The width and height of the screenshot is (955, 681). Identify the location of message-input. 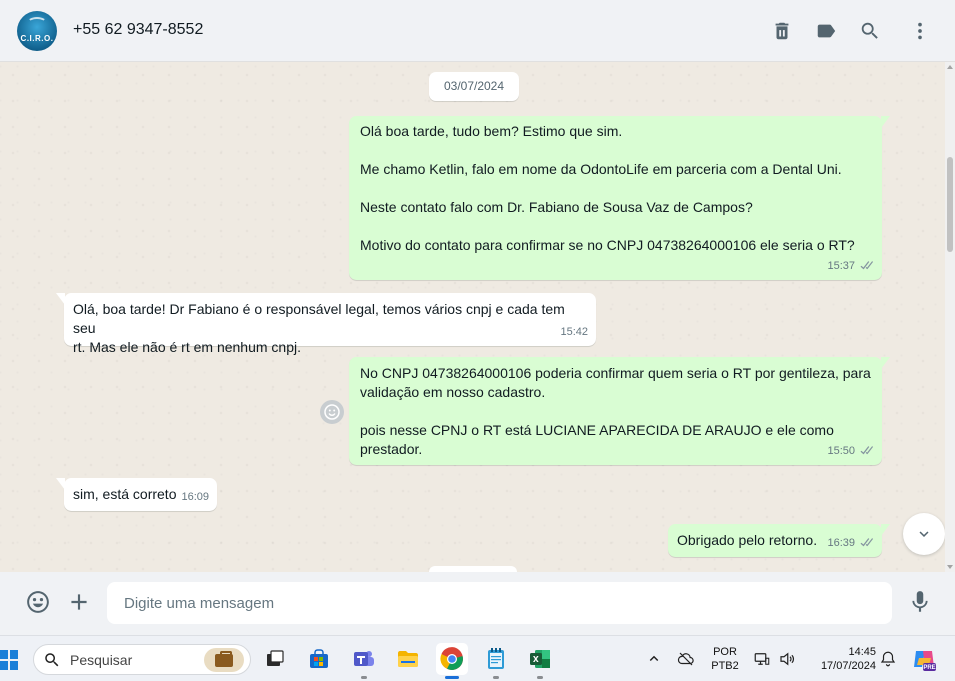
(499, 603).